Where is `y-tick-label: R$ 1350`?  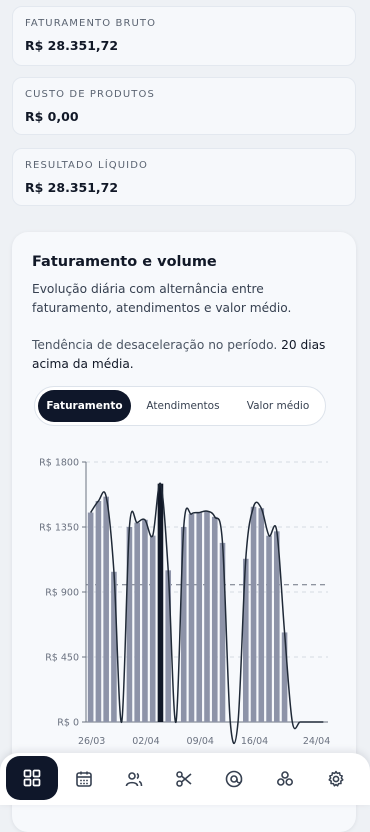 y-tick-label: R$ 1350 is located at coordinates (59, 528).